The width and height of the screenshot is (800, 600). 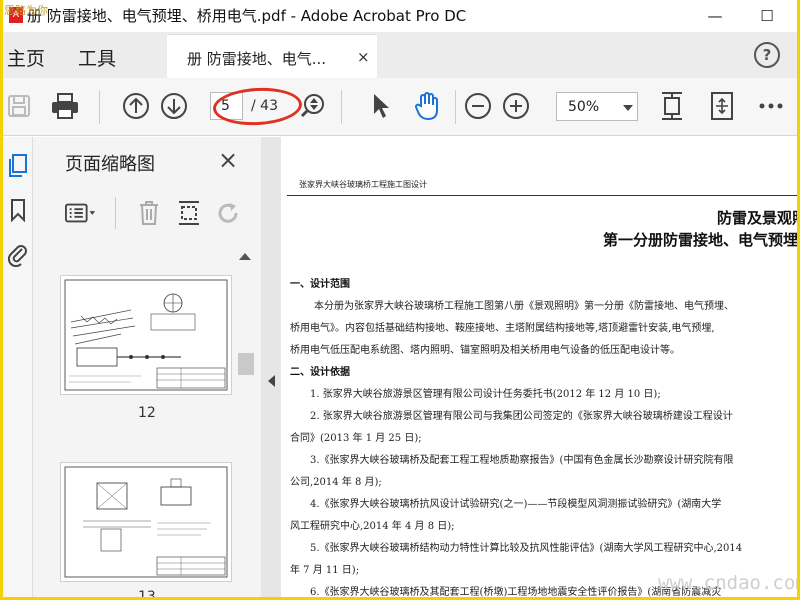 What do you see at coordinates (110, 164) in the screenshot?
I see `panel-title: 页面缩略图` at bounding box center [110, 164].